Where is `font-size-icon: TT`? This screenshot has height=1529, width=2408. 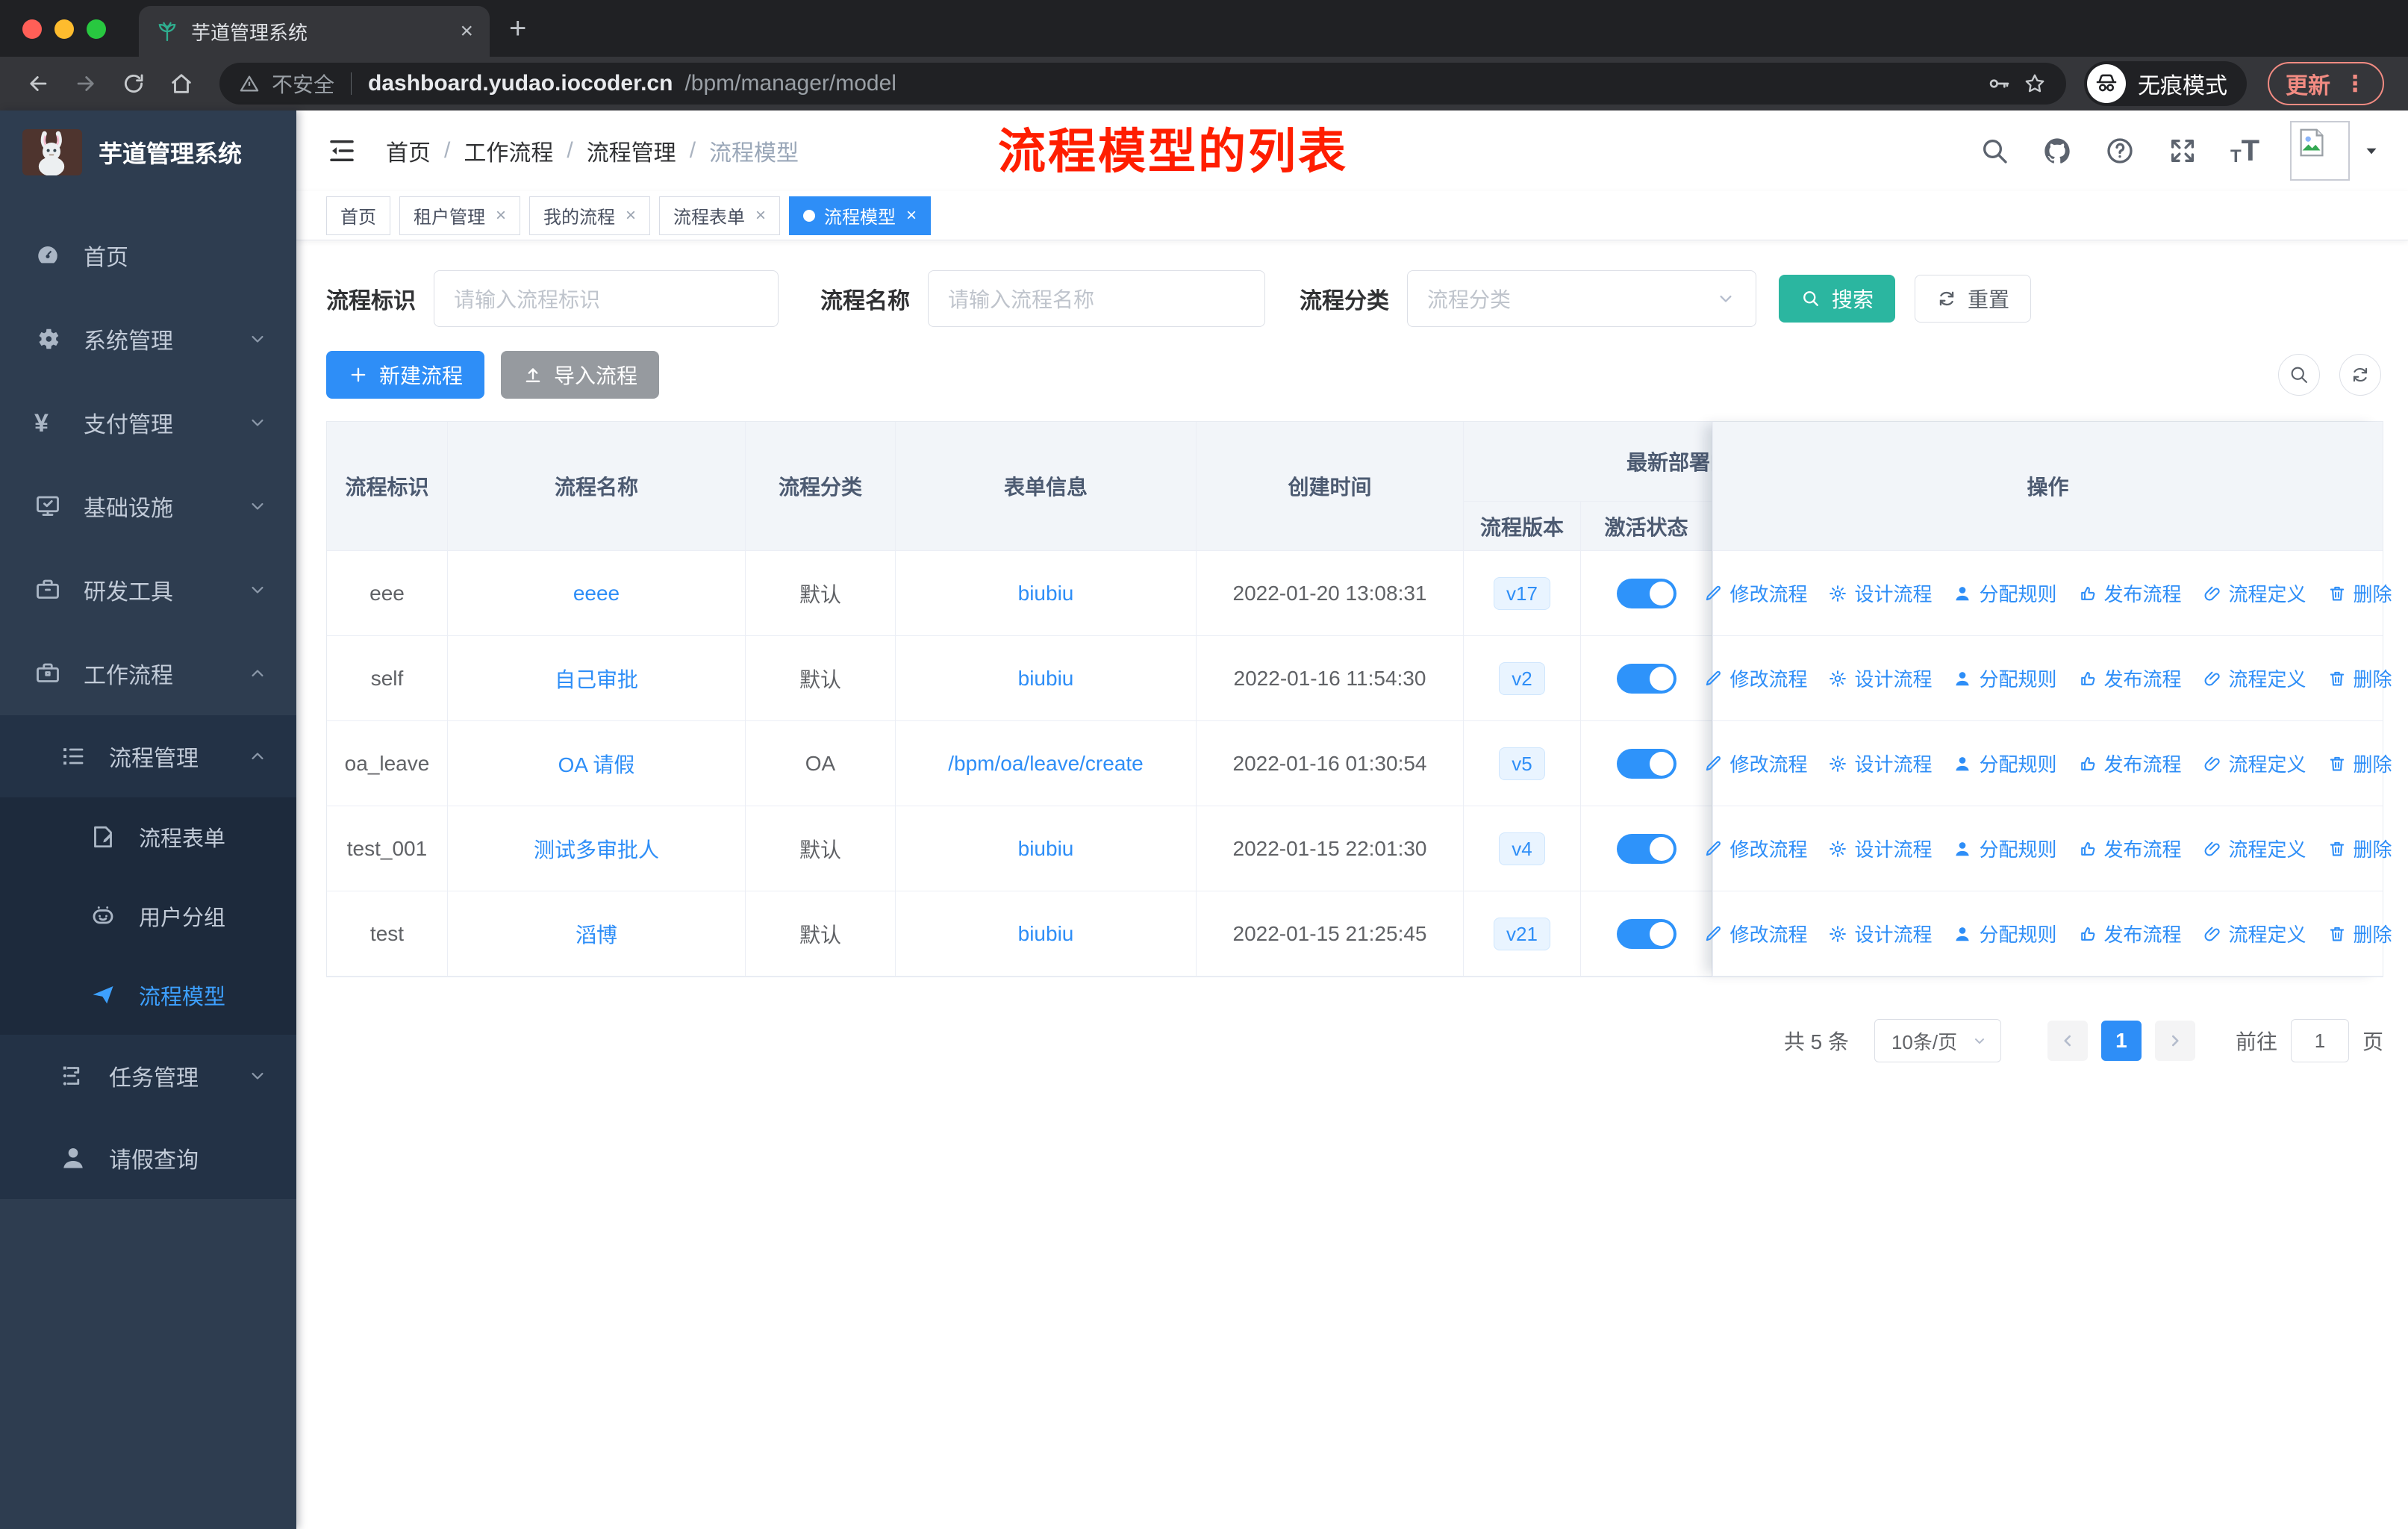 font-size-icon: TT is located at coordinates (2245, 151).